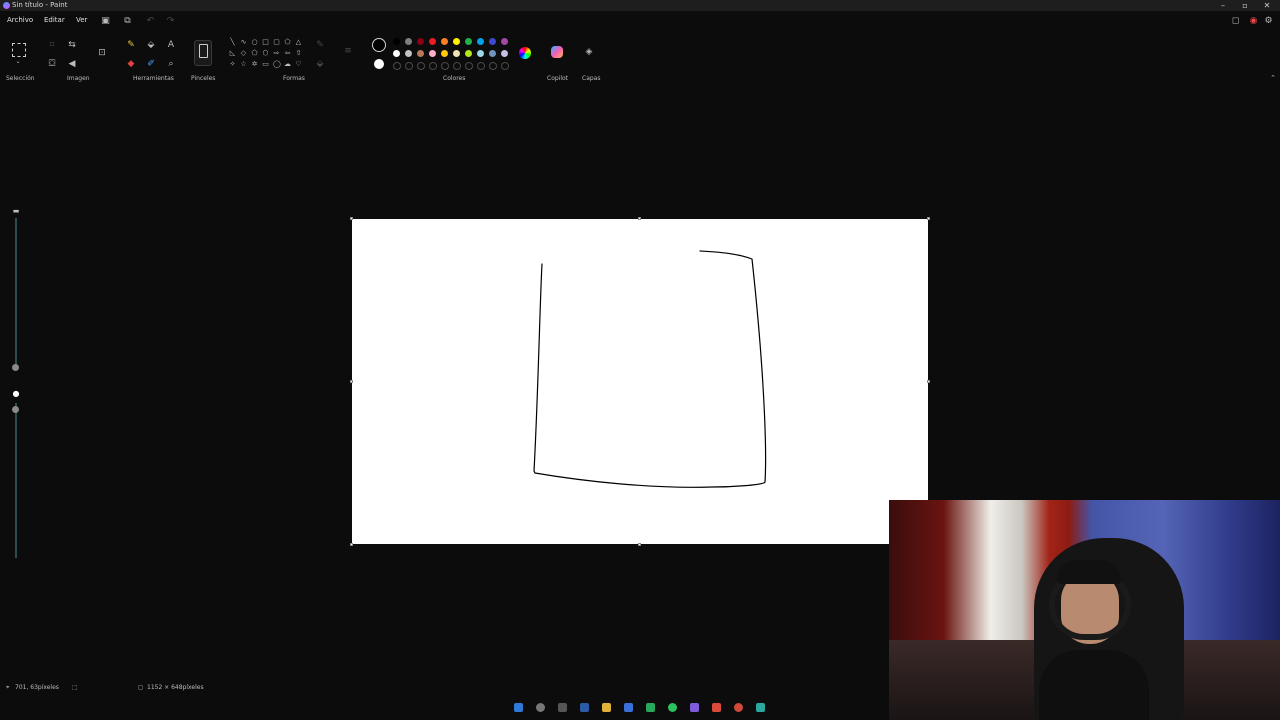 Image resolution: width=1280 pixels, height=720 pixels. What do you see at coordinates (277, 64) in the screenshot?
I see `callout-oval-icon: ◯` at bounding box center [277, 64].